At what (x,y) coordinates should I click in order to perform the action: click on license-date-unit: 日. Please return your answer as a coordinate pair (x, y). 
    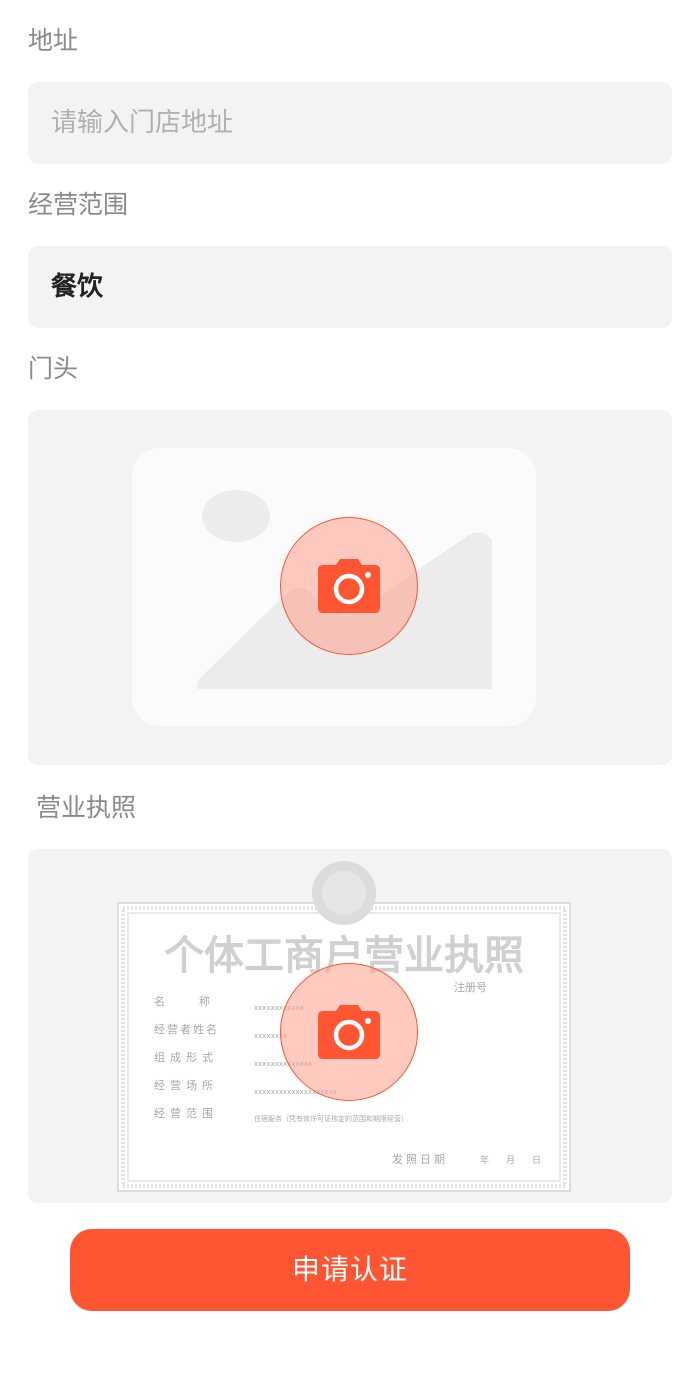
    Looking at the image, I should click on (536, 1160).